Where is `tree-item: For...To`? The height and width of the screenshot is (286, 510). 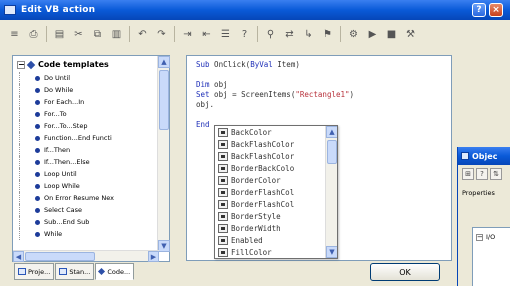 tree-item: For...To is located at coordinates (66, 114).